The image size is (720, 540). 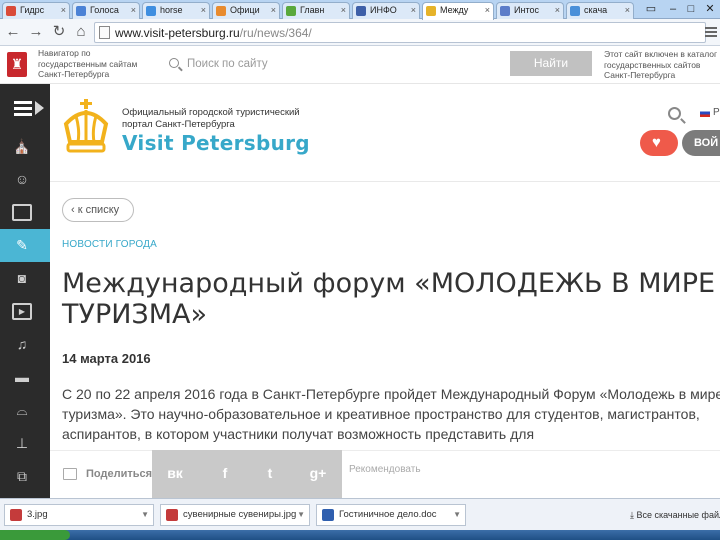 I want to click on sidebar-item-shopping: ⧉, so click(x=25, y=476).